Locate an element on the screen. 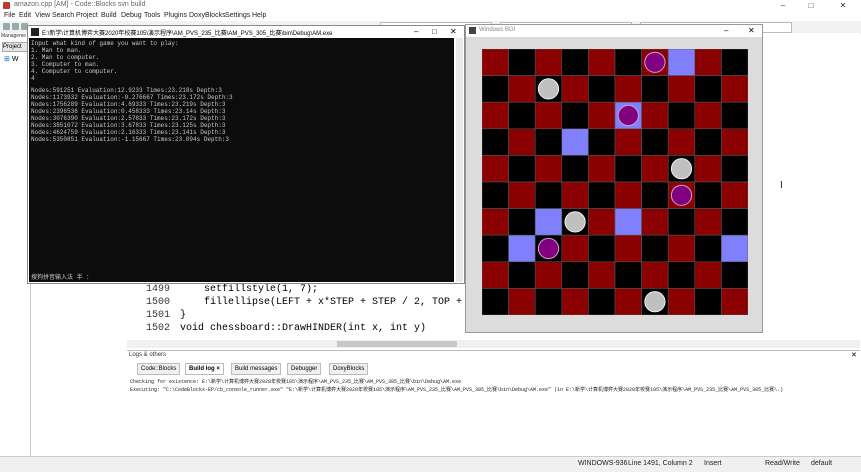 The height and width of the screenshot is (472, 861). menu-plugins: Plugins is located at coordinates (175, 15).